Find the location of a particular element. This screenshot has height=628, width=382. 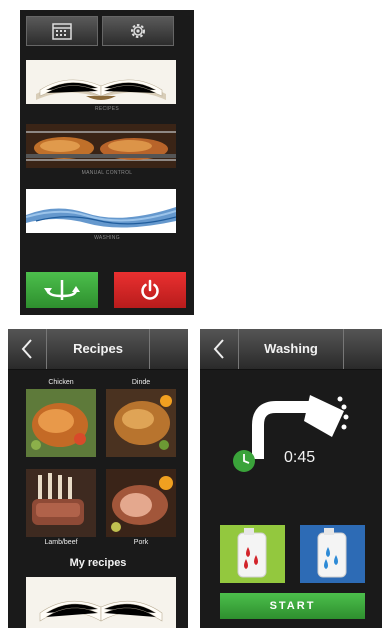

gear-icon is located at coordinates (138, 31).